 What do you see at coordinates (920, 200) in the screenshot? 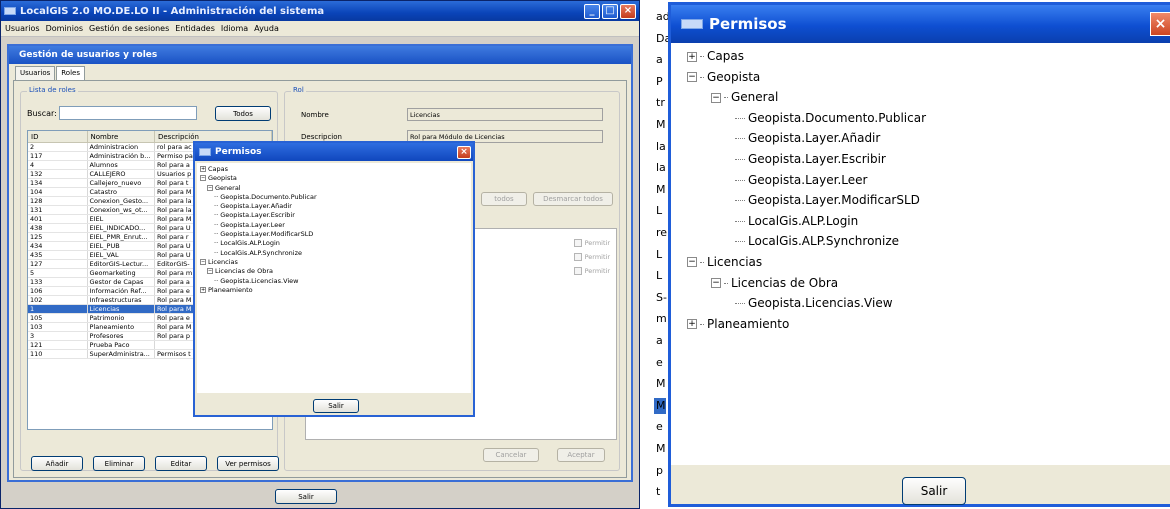
I see `tree-node: Geopista.Layer.ModificarSLD` at bounding box center [920, 200].